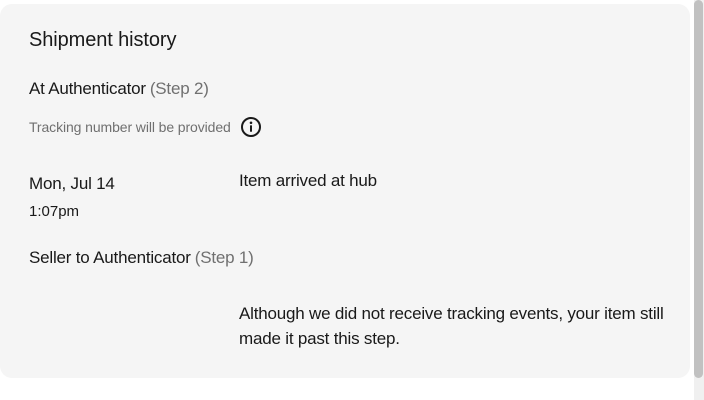  I want to click on event-time: 1:07pm, so click(54, 211).